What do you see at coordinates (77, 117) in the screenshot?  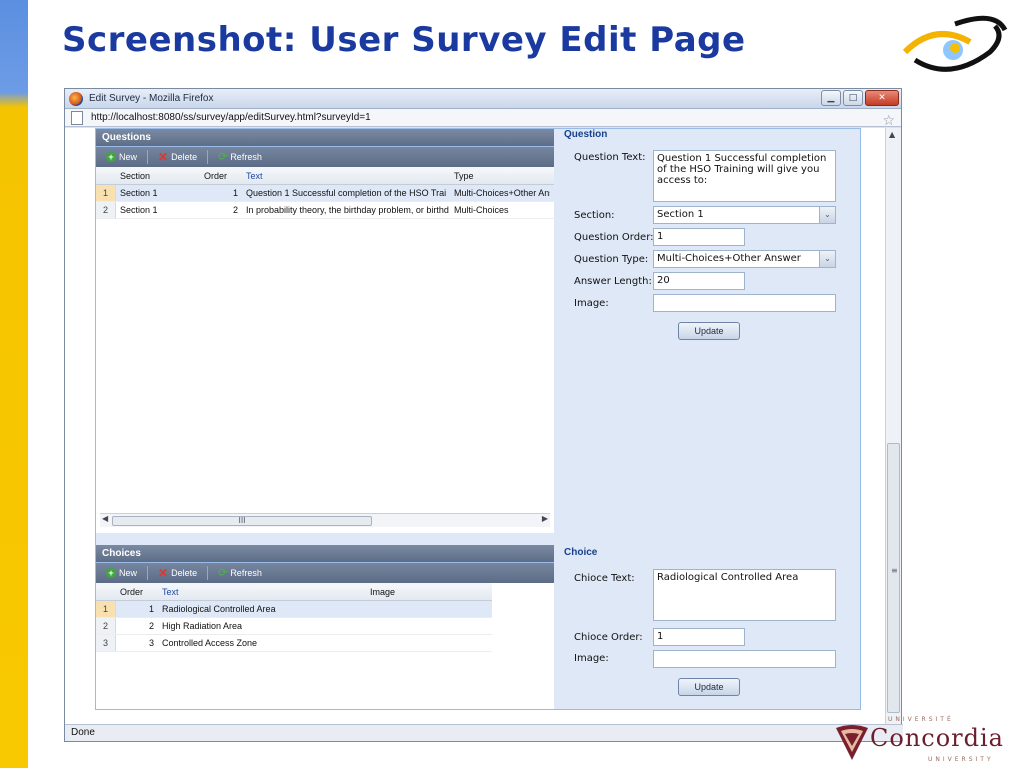 I see `page-icon` at bounding box center [77, 117].